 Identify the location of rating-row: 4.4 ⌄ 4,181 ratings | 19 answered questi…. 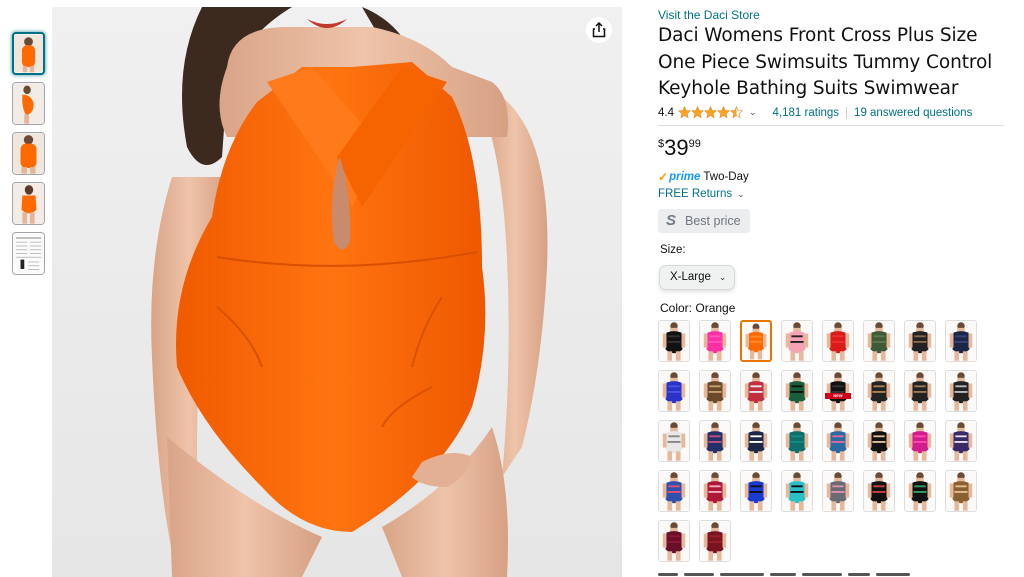
(833, 113).